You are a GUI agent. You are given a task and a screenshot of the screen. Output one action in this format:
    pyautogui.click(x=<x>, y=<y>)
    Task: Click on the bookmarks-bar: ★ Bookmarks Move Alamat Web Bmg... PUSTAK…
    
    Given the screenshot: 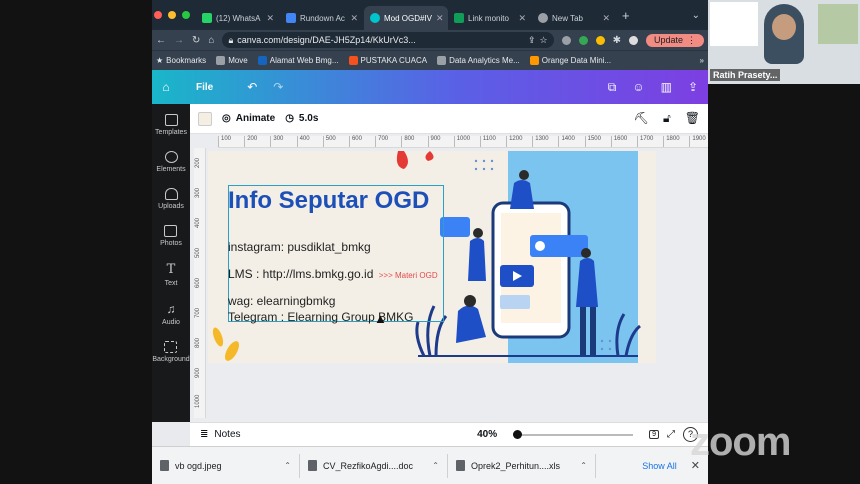 What is the action you would take?
    pyautogui.click(x=430, y=60)
    